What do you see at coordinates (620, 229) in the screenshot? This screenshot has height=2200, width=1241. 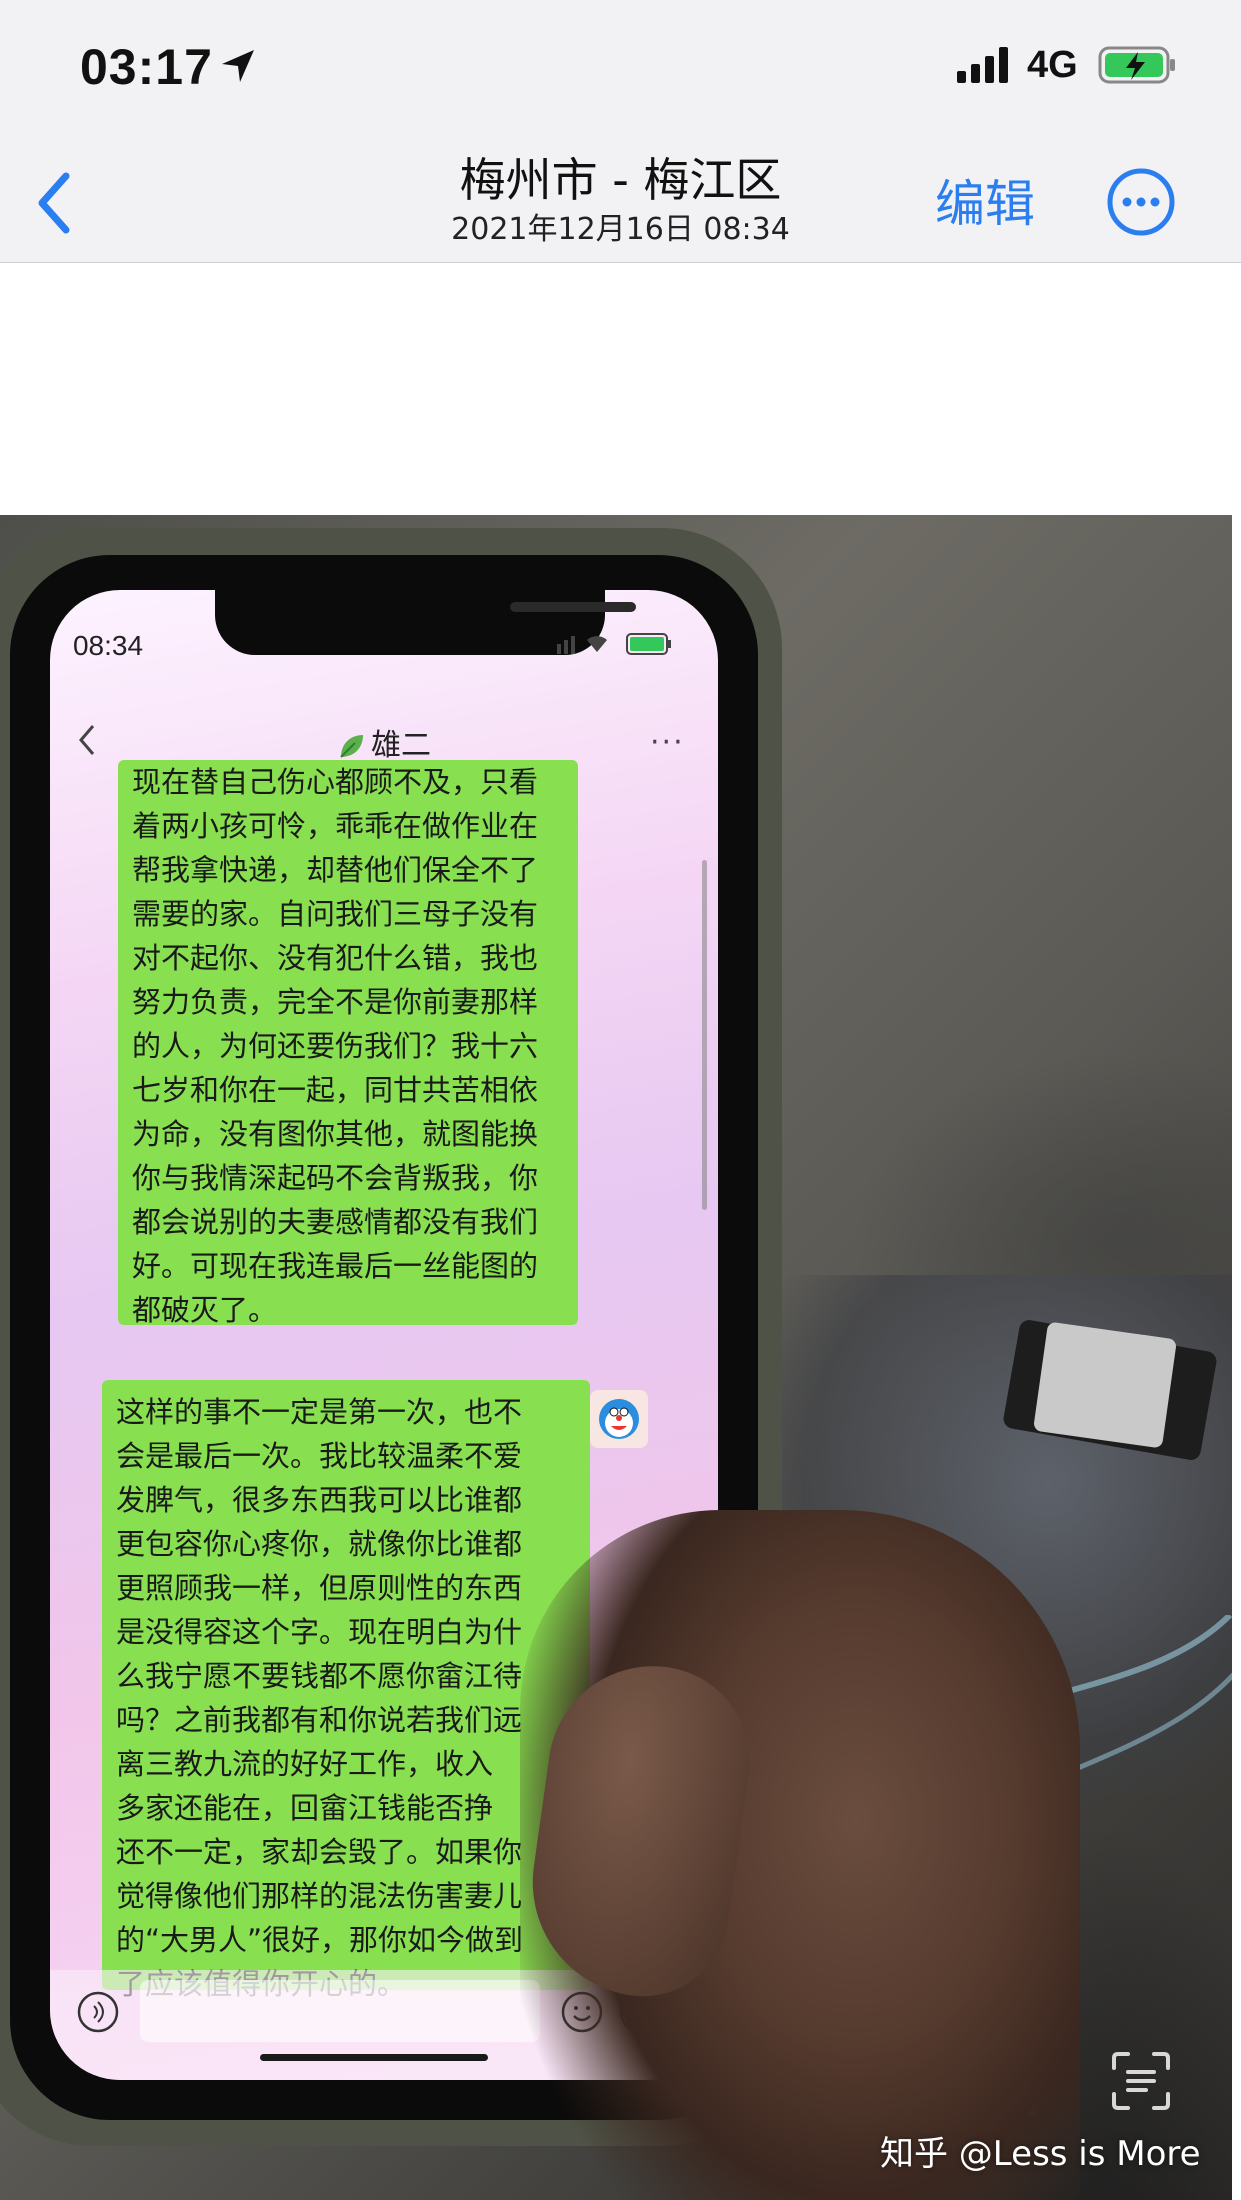 I see `photo-datetime: 2021年12月16日 08:34` at bounding box center [620, 229].